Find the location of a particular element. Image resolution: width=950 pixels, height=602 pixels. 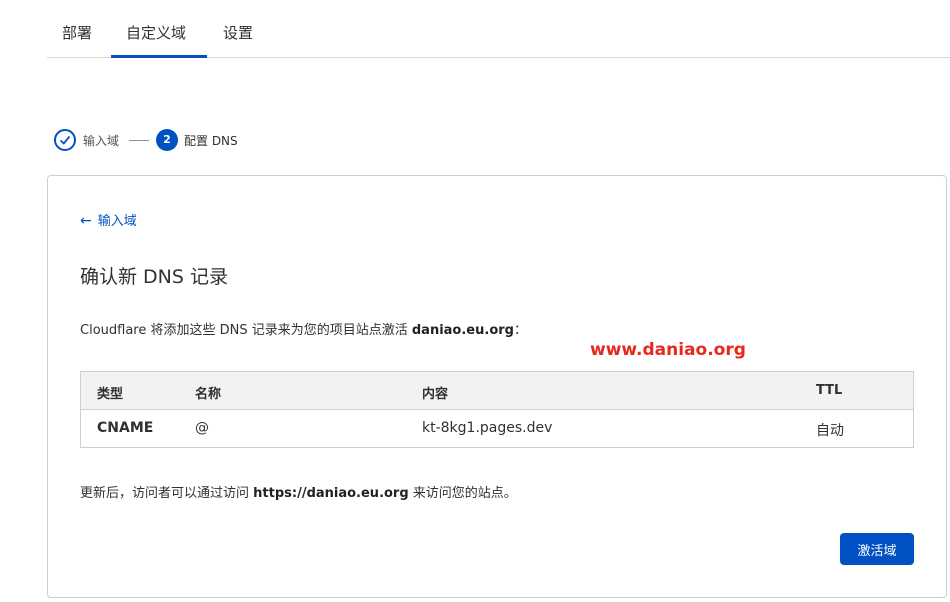

table-row: CNAME @ kt-8kg1.pages.dev 自动 is located at coordinates (497, 429).